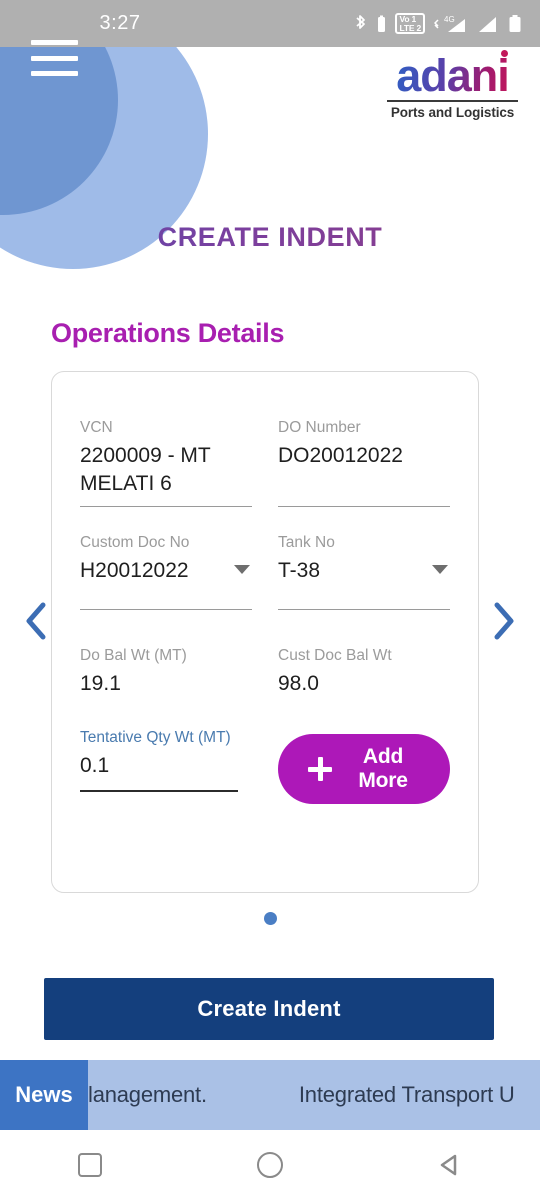  I want to click on field-value: T-38, so click(299, 570).